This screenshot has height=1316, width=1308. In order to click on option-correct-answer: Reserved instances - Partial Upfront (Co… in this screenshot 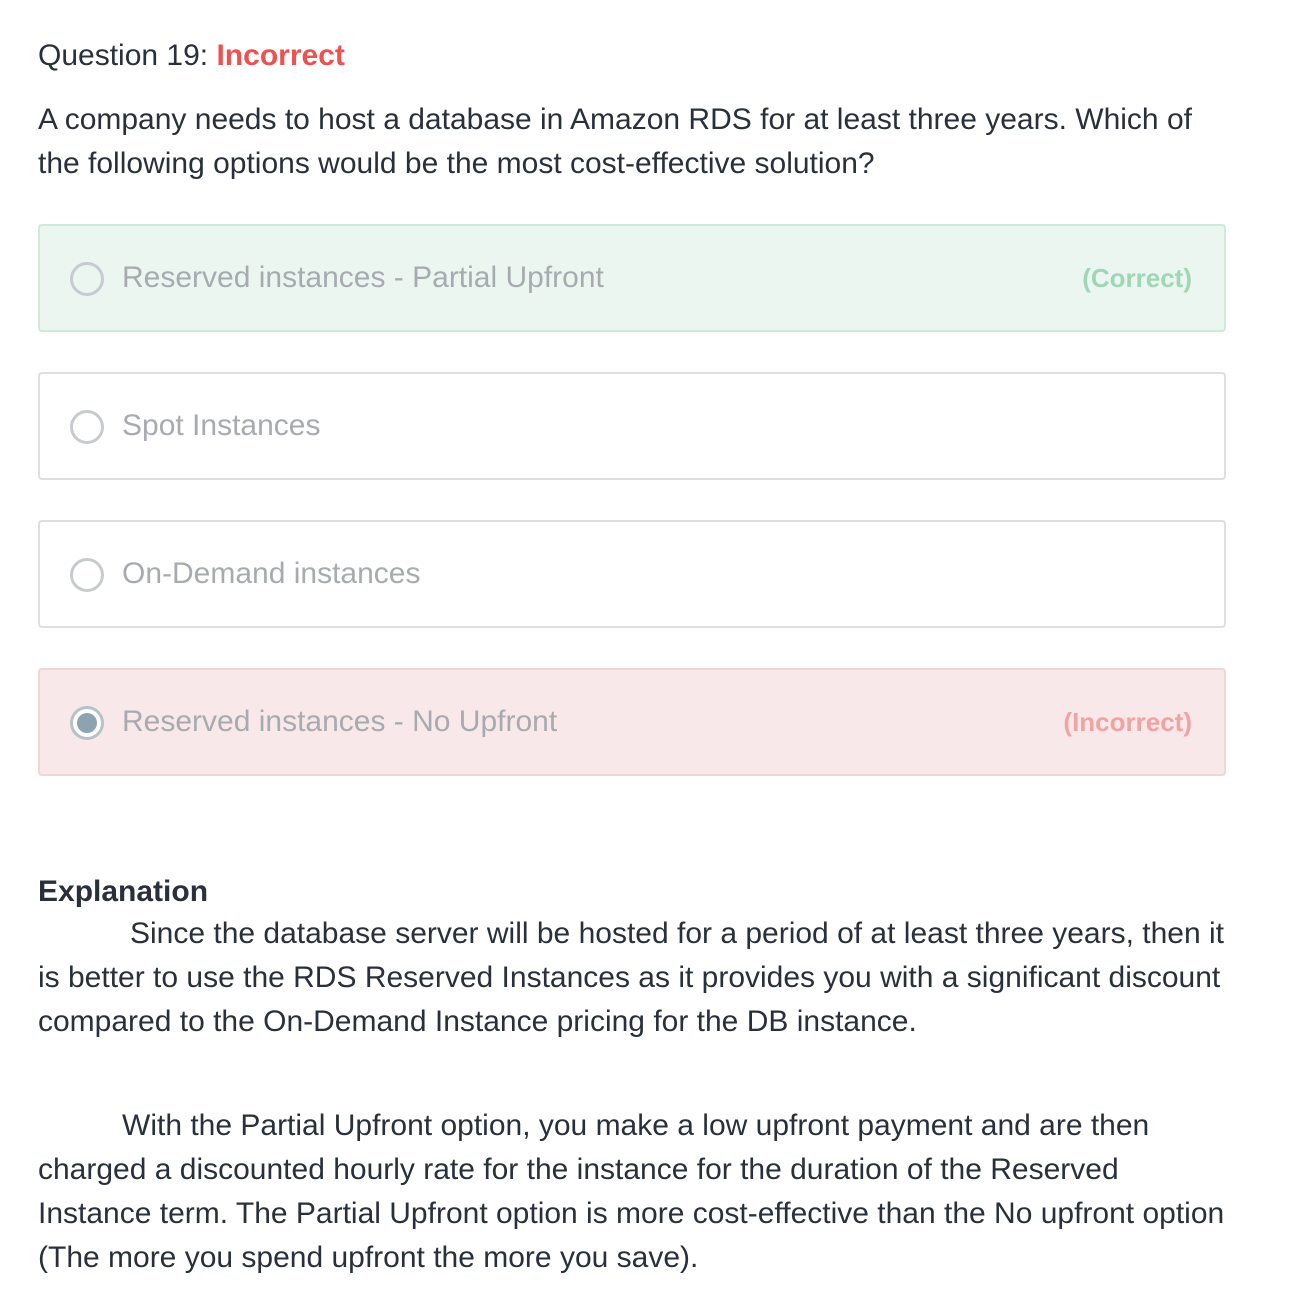, I will do `click(632, 278)`.